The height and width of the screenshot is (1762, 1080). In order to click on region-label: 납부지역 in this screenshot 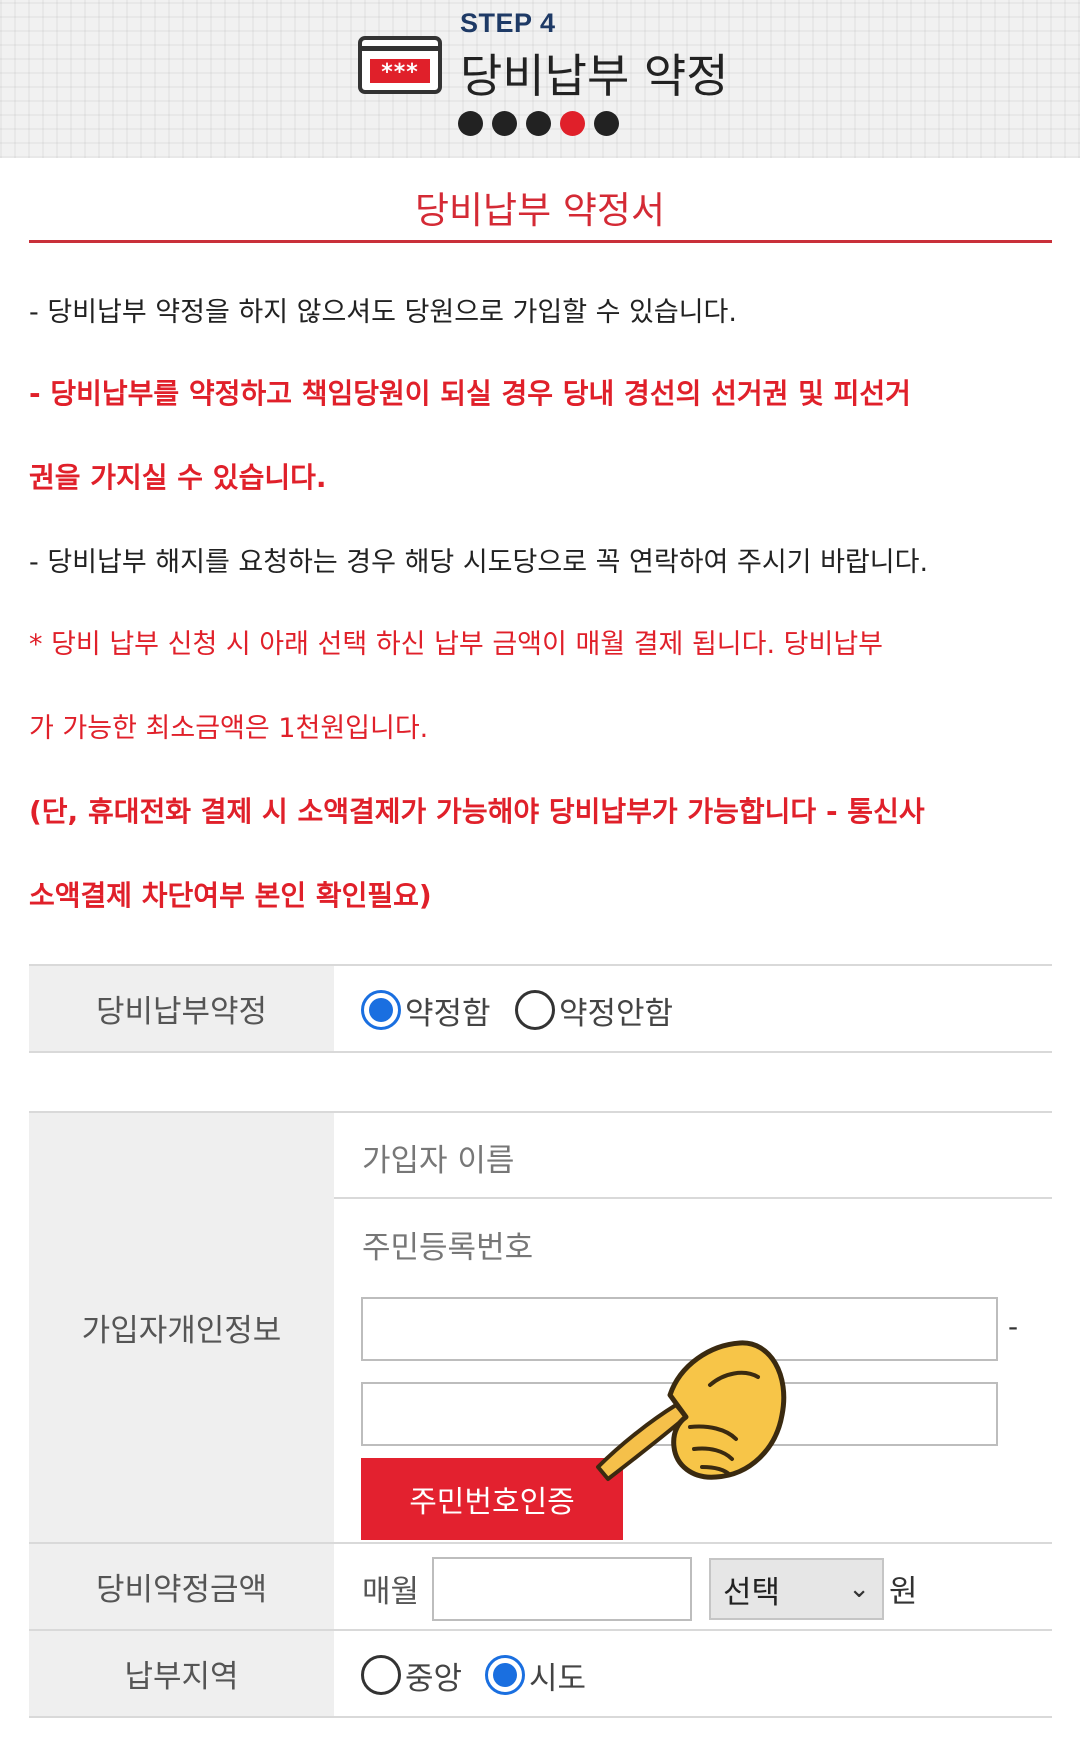, I will do `click(181, 1673)`.